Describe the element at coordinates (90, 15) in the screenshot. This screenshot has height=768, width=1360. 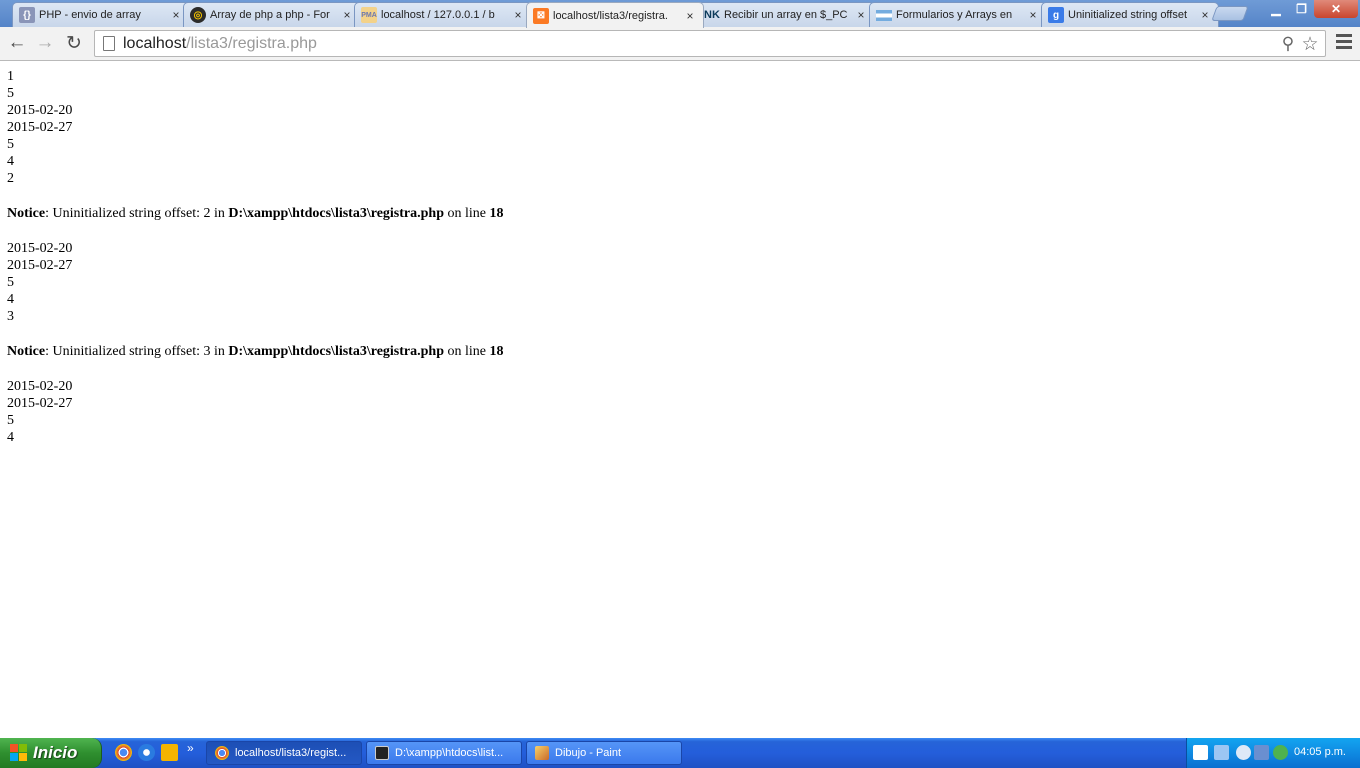
I see `tab-title: PHP - envio de array` at that location.